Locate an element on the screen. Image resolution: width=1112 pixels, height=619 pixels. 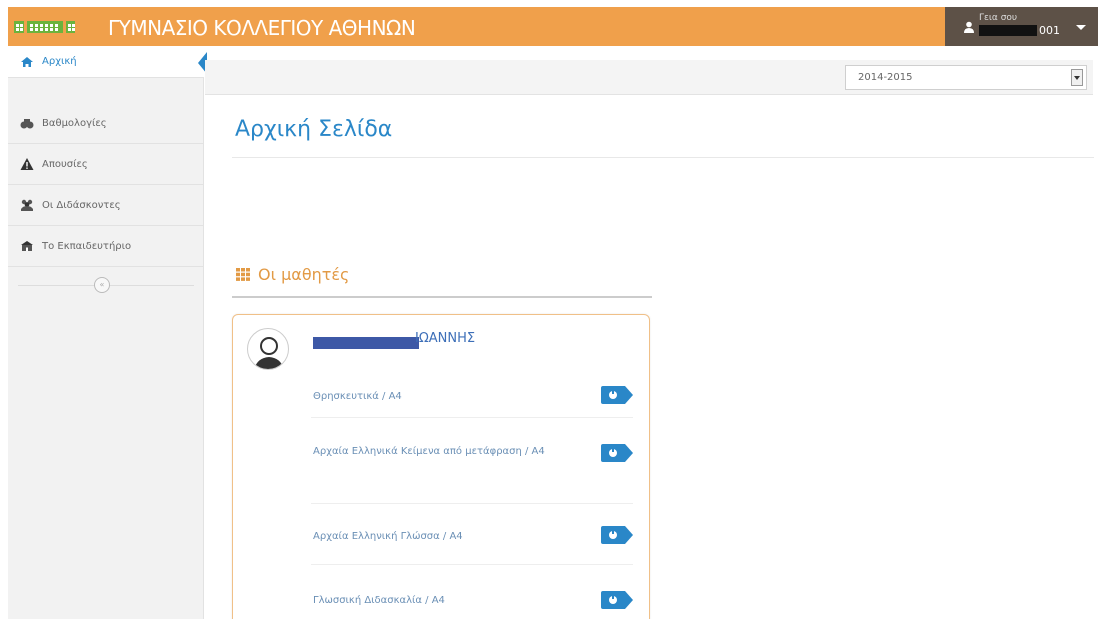
sidebar-item-home: Αρχική is located at coordinates (106, 62).